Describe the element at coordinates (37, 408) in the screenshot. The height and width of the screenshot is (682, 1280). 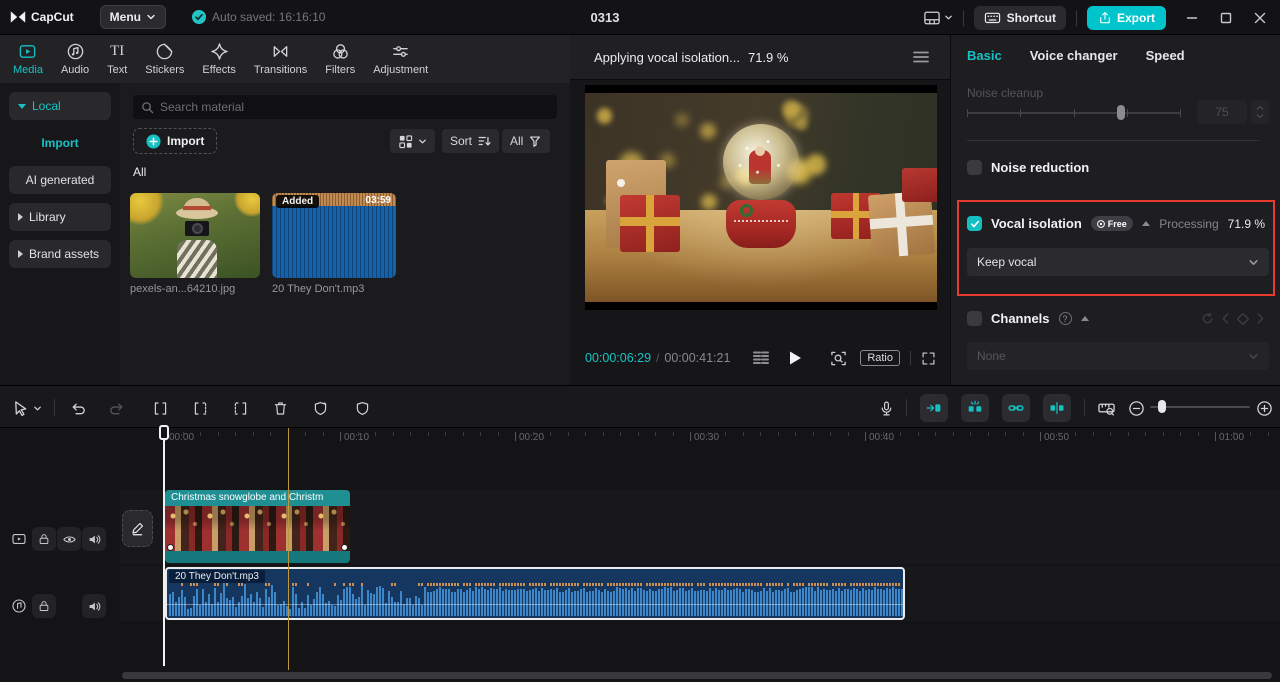
I see `select-tool-chevron` at that location.